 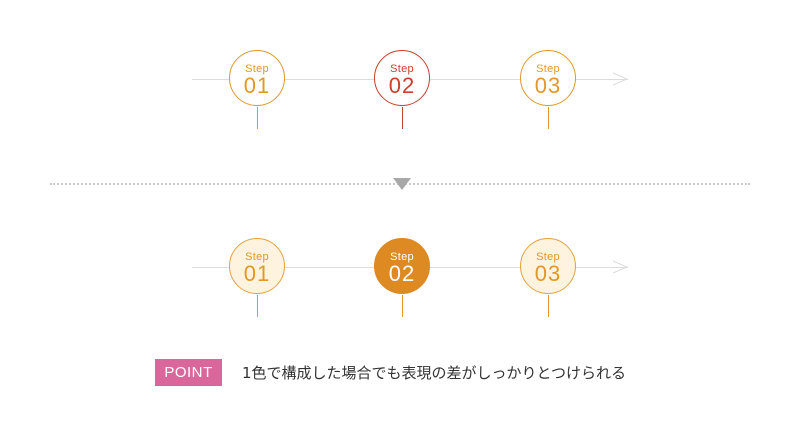 What do you see at coordinates (402, 184) in the screenshot?
I see `down-triangle-icon` at bounding box center [402, 184].